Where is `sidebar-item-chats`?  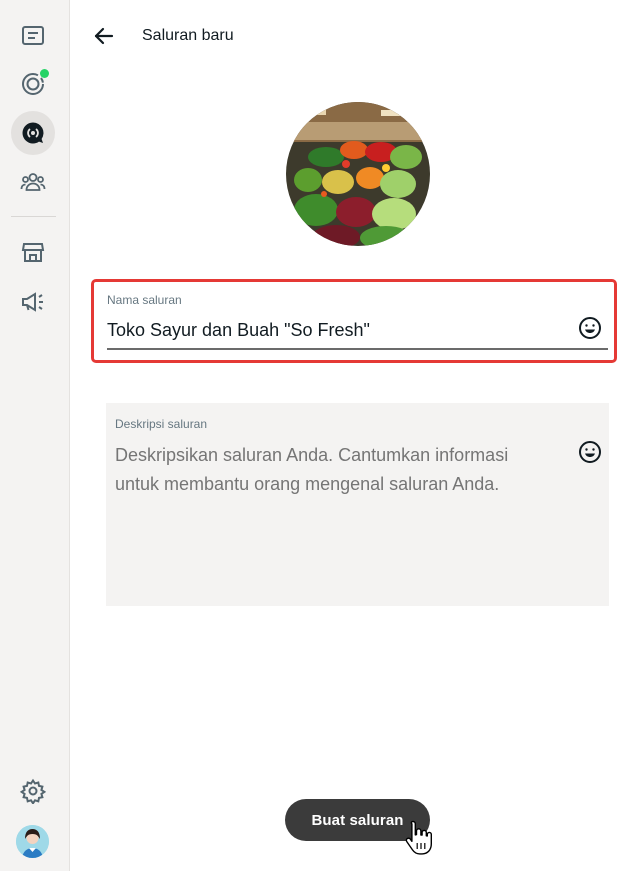 sidebar-item-chats is located at coordinates (33, 36).